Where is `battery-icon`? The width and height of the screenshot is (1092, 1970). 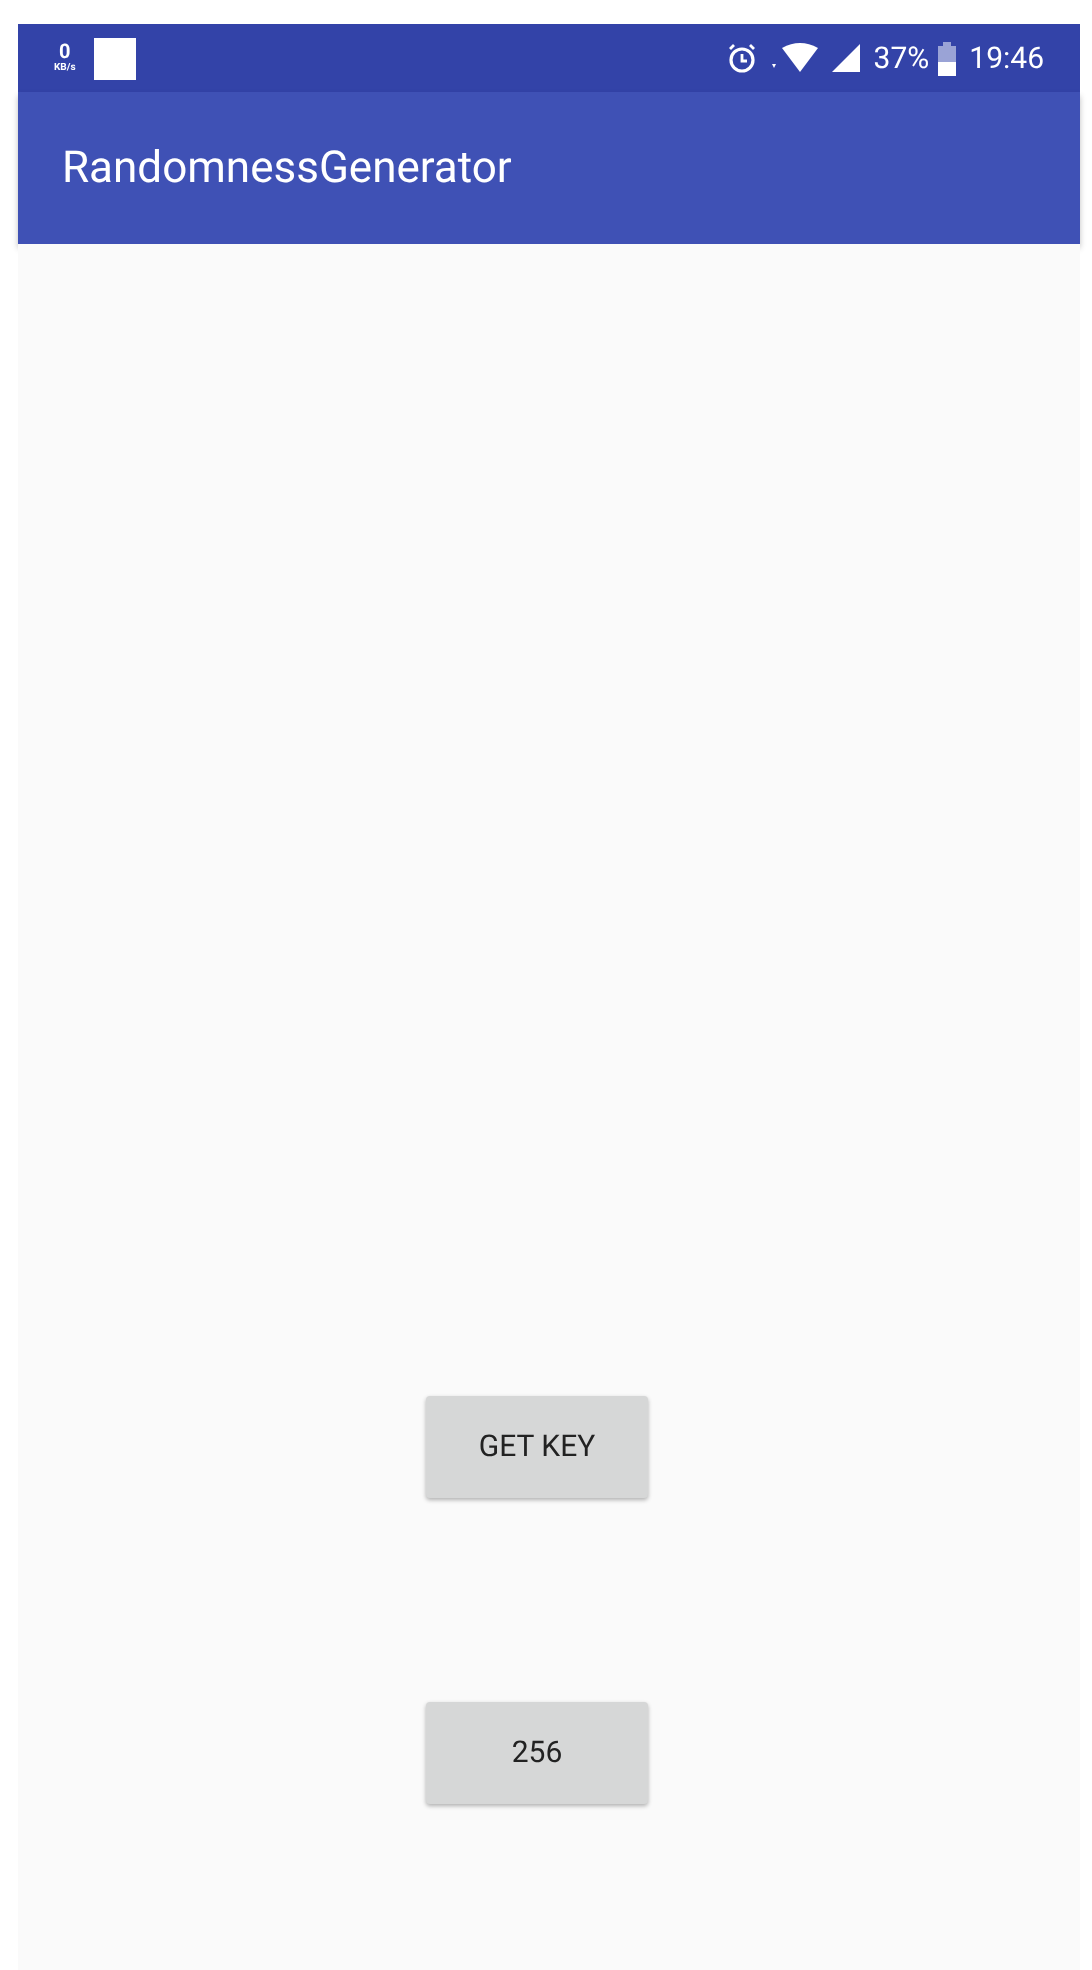
battery-icon is located at coordinates (946, 58).